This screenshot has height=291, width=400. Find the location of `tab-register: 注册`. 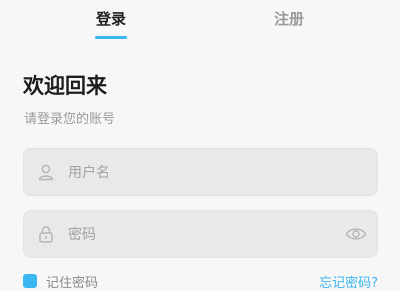

tab-register: 注册 is located at coordinates (289, 18).